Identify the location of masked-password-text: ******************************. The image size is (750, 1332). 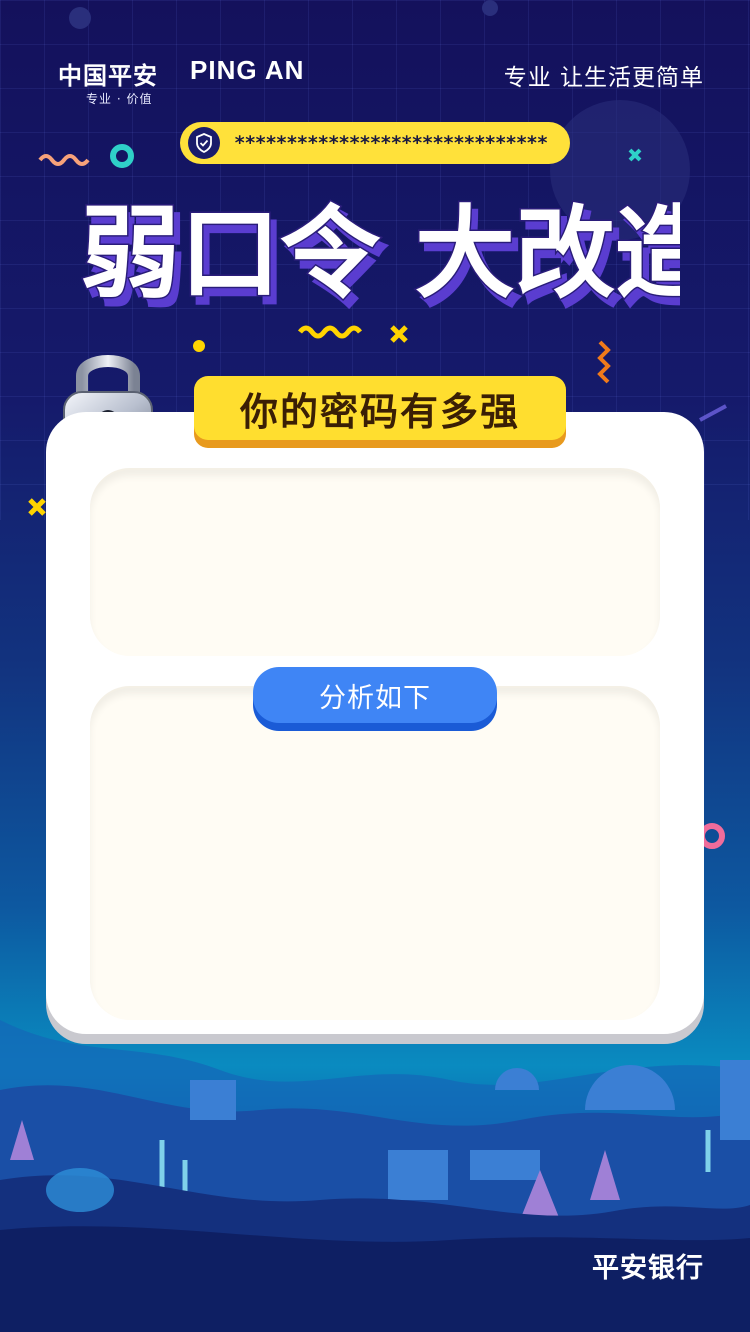
(391, 143).